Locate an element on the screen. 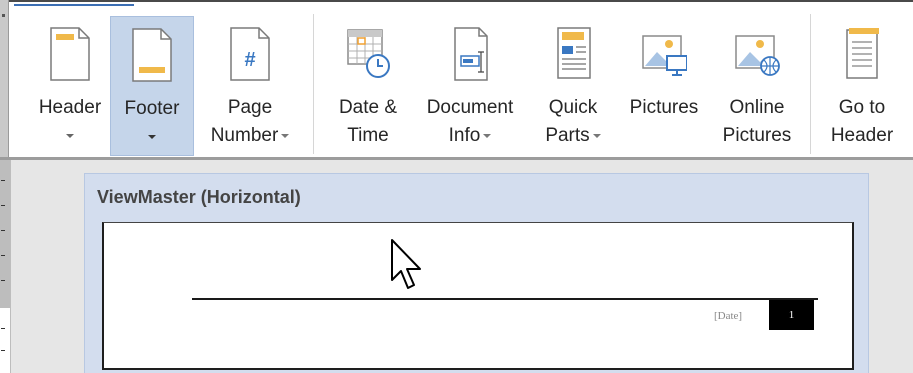 The width and height of the screenshot is (913, 373). gallery-scroll-edge is located at coordinates (906, 266).